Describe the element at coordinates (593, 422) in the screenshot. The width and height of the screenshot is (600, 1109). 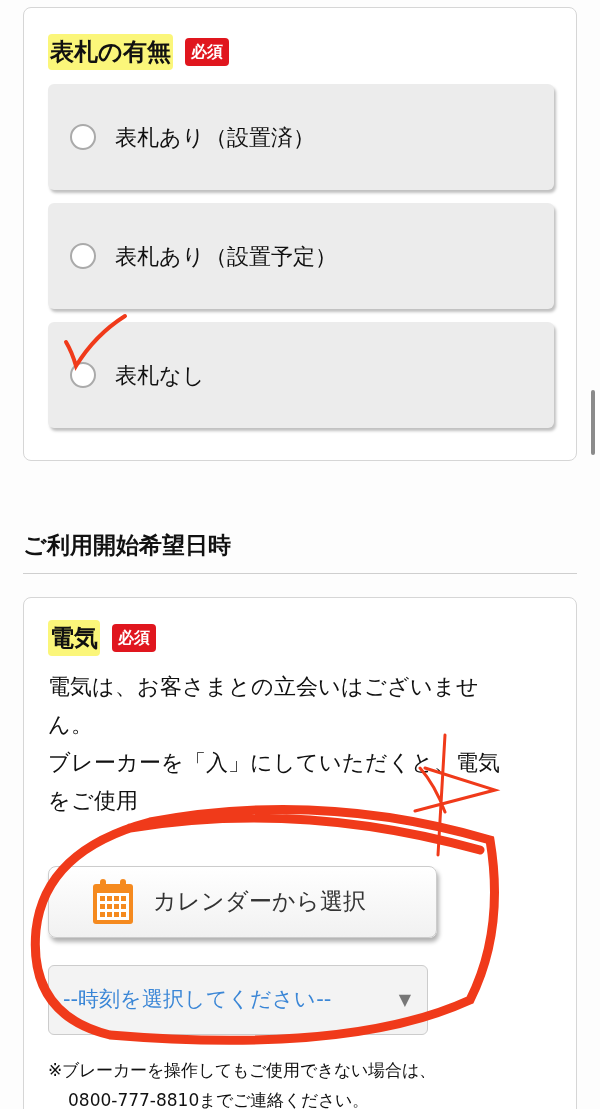
I see `scrollbar` at that location.